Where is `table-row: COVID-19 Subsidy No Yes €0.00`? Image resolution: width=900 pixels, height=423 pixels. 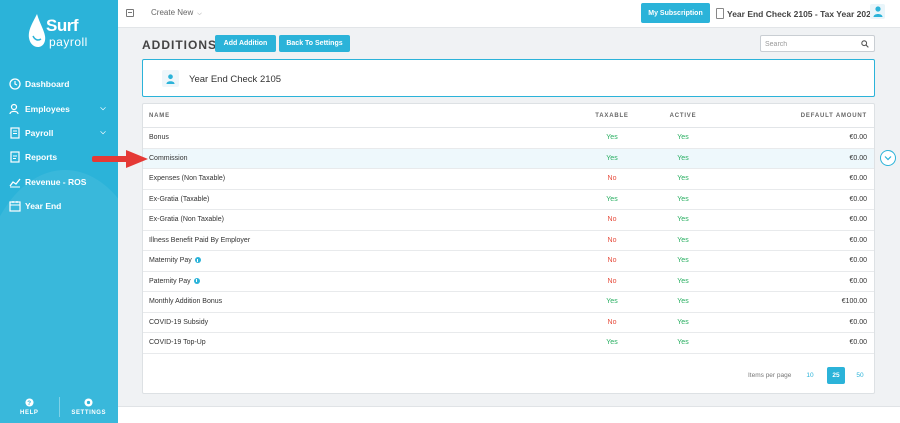 table-row: COVID-19 Subsidy No Yes €0.00 is located at coordinates (508, 323).